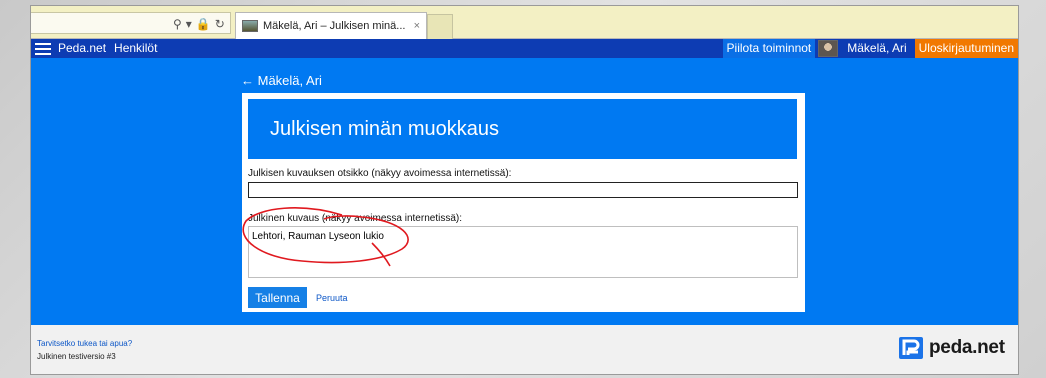 Image resolution: width=1046 pixels, height=378 pixels. What do you see at coordinates (135, 48) in the screenshot?
I see `nav-link-people: Henkilöt` at bounding box center [135, 48].